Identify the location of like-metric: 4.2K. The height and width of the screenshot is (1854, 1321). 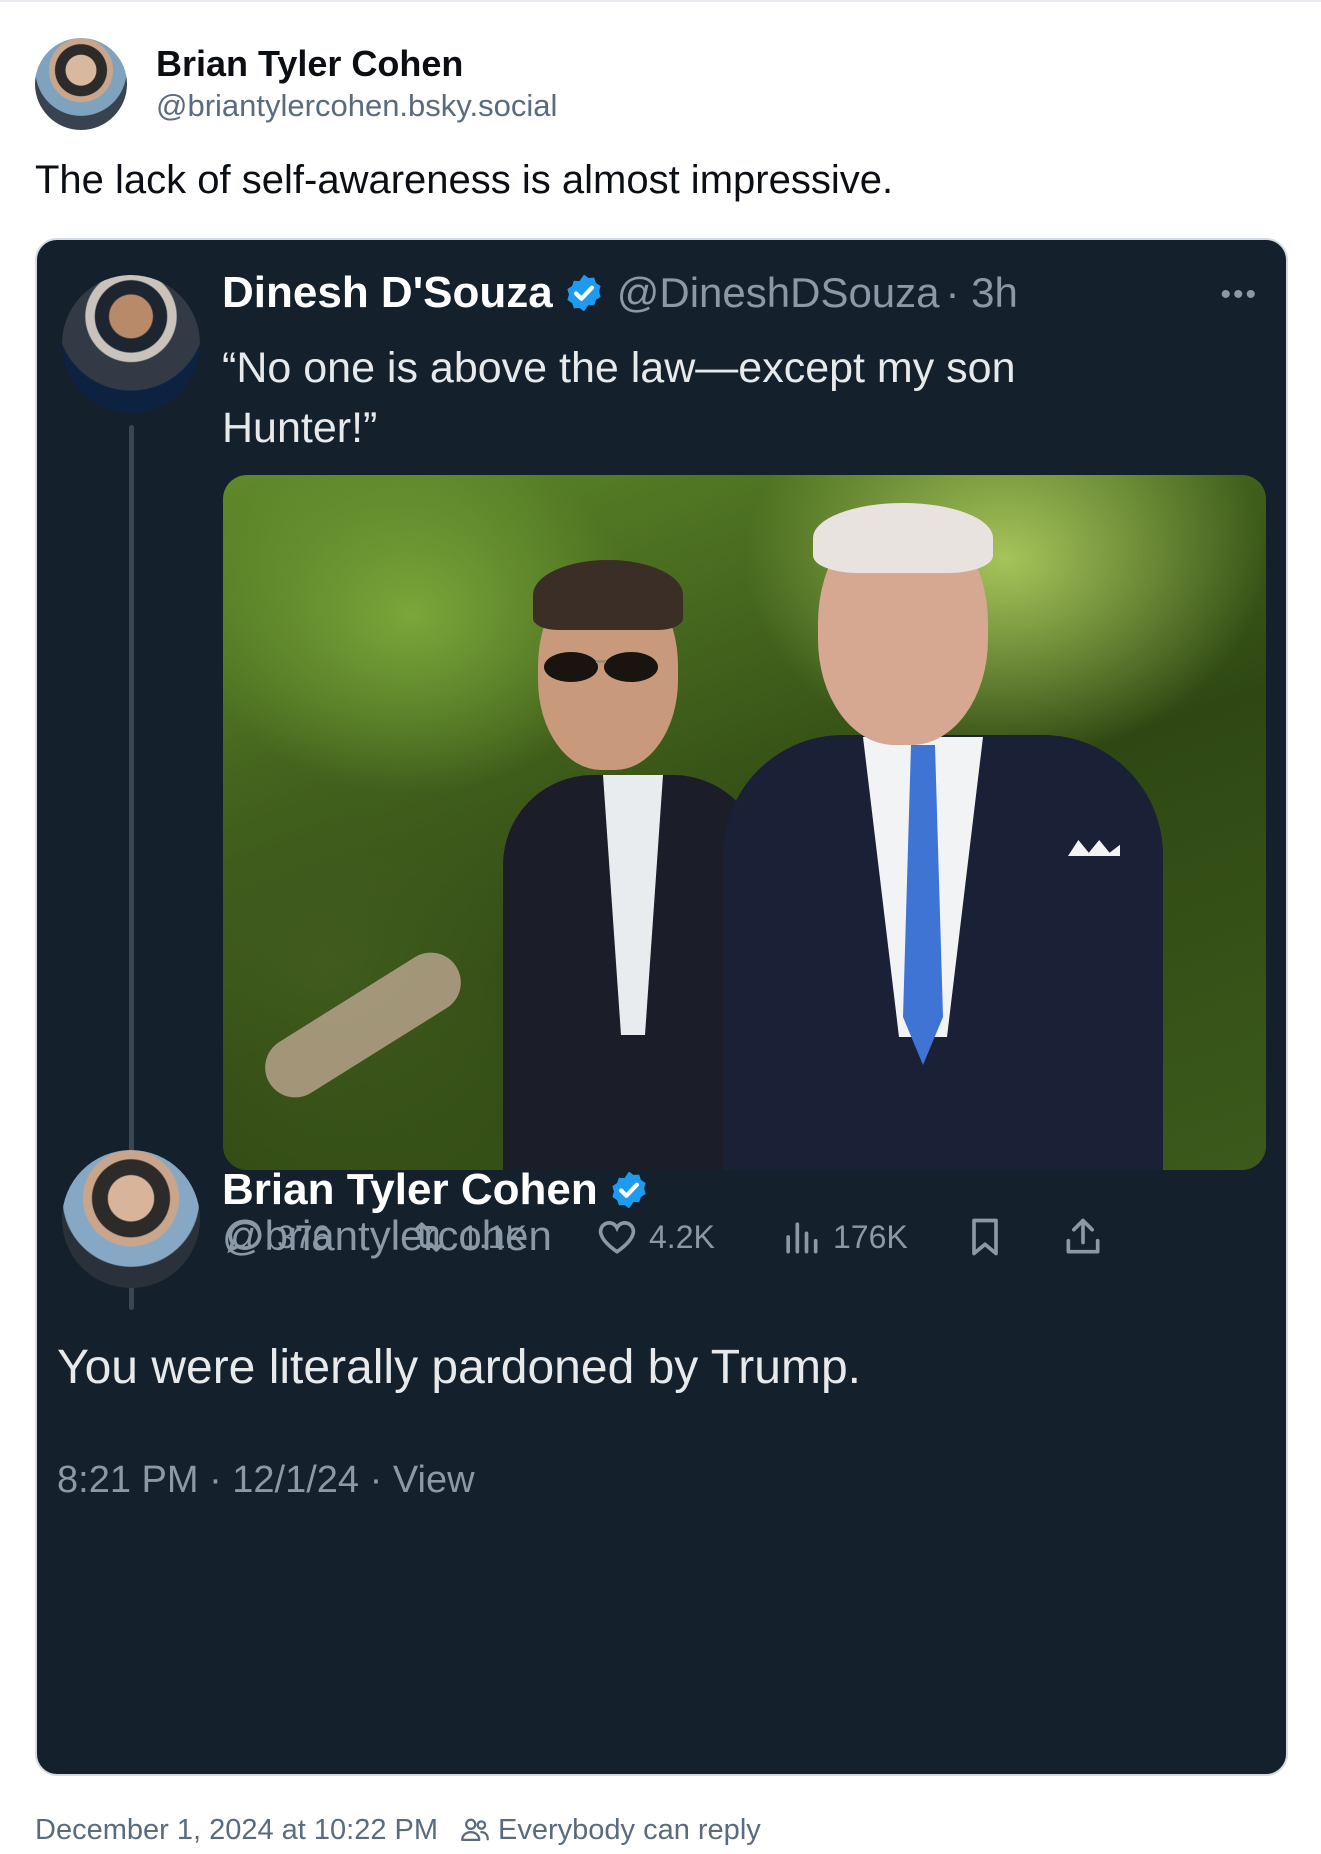
(655, 1237).